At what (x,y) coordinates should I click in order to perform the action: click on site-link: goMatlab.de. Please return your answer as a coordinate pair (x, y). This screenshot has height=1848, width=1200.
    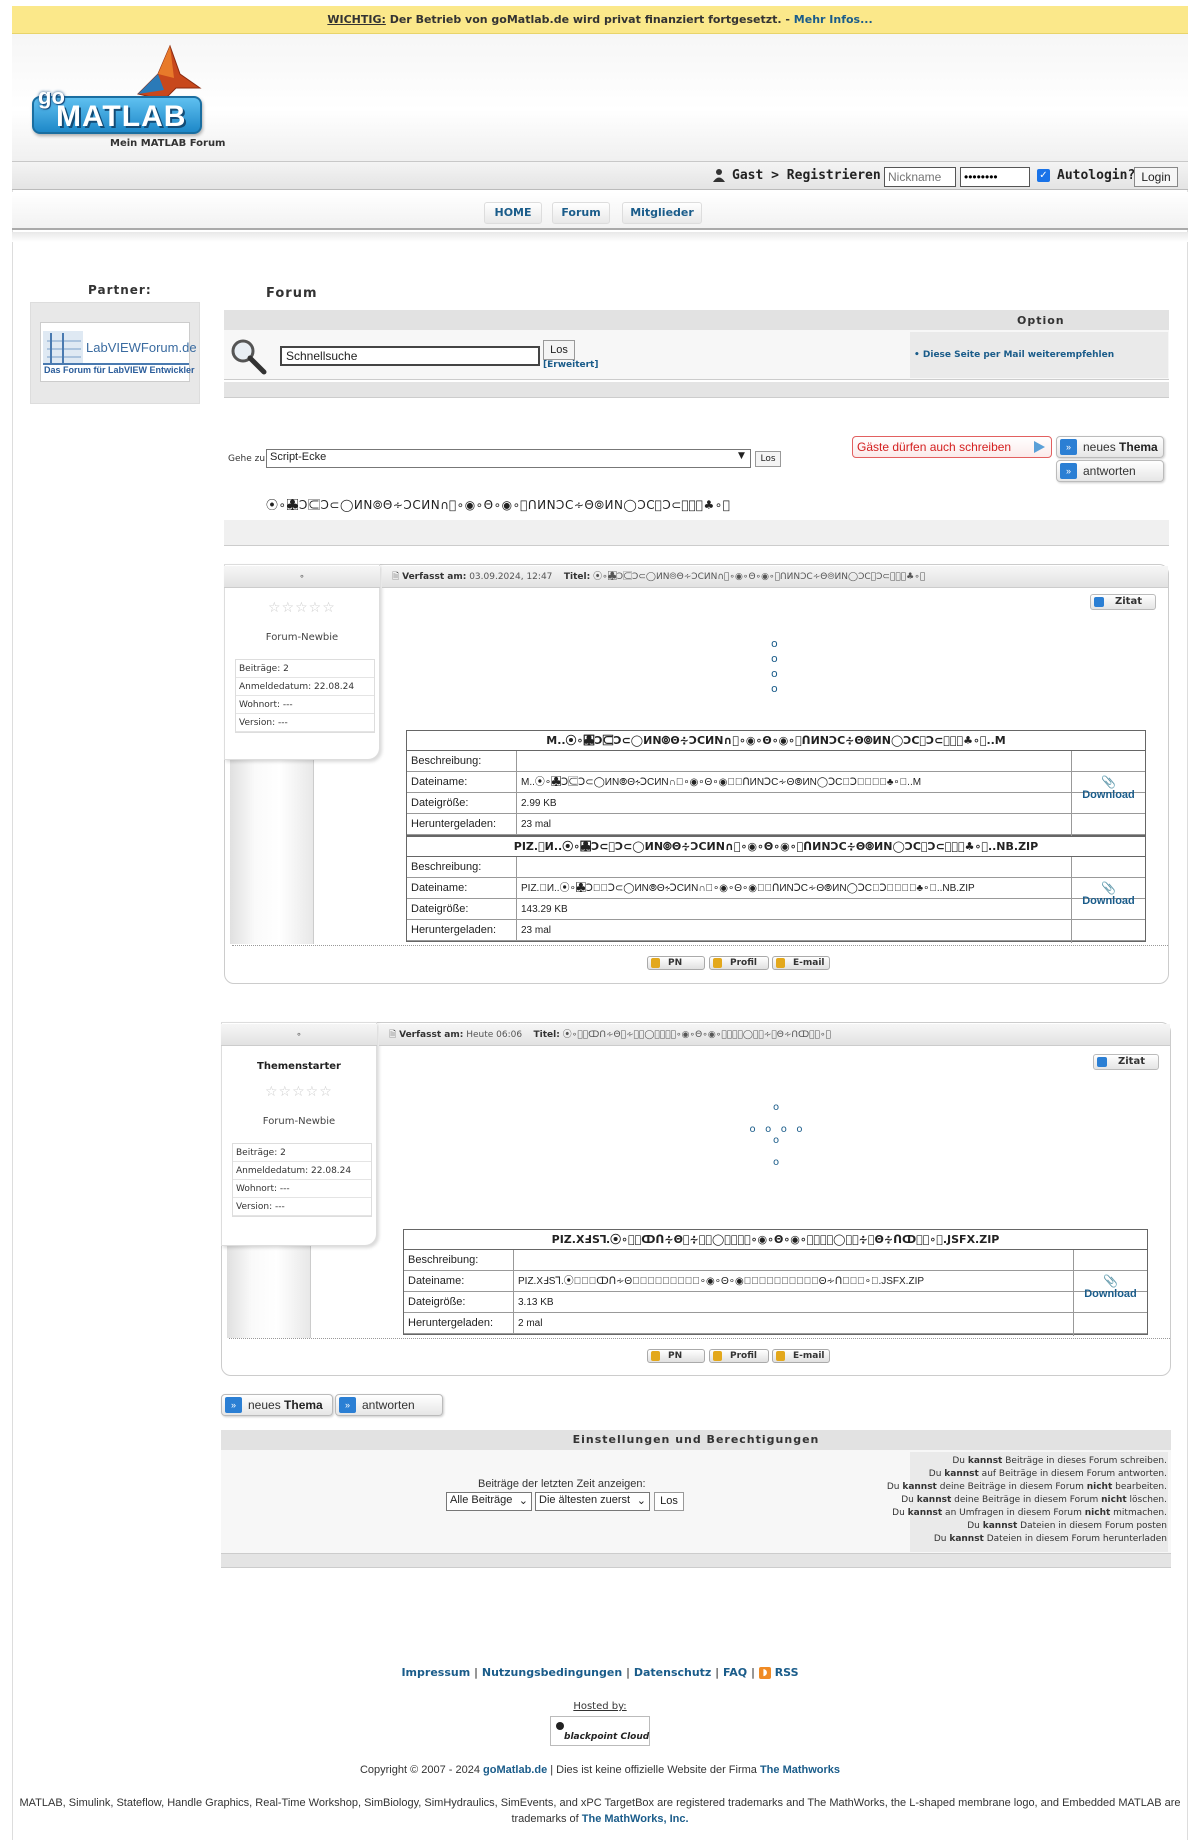
    Looking at the image, I should click on (515, 1770).